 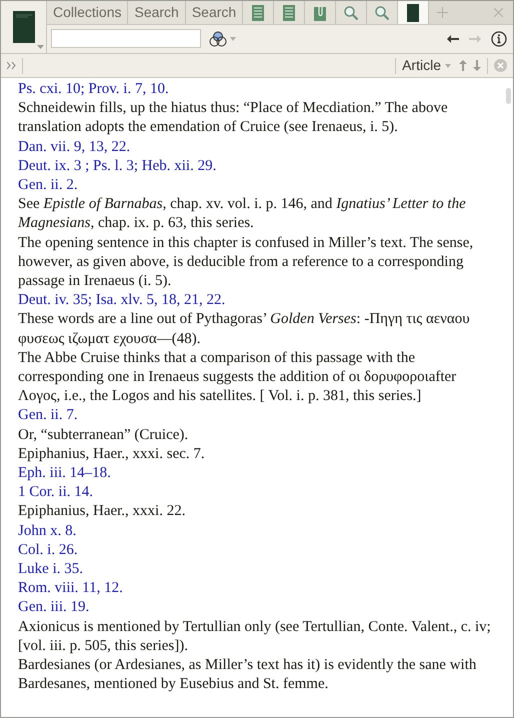 What do you see at coordinates (238, 377) in the screenshot?
I see `footnote-text: The Abbe Cruise thinks that a comparison of this passage with the corresponding one in Irenaeus suggests the addition of οι δορυφοροιafter Λογος, i.e., the Logos and his satellites. [ Vol. i. p. 381, this series.]` at bounding box center [238, 377].